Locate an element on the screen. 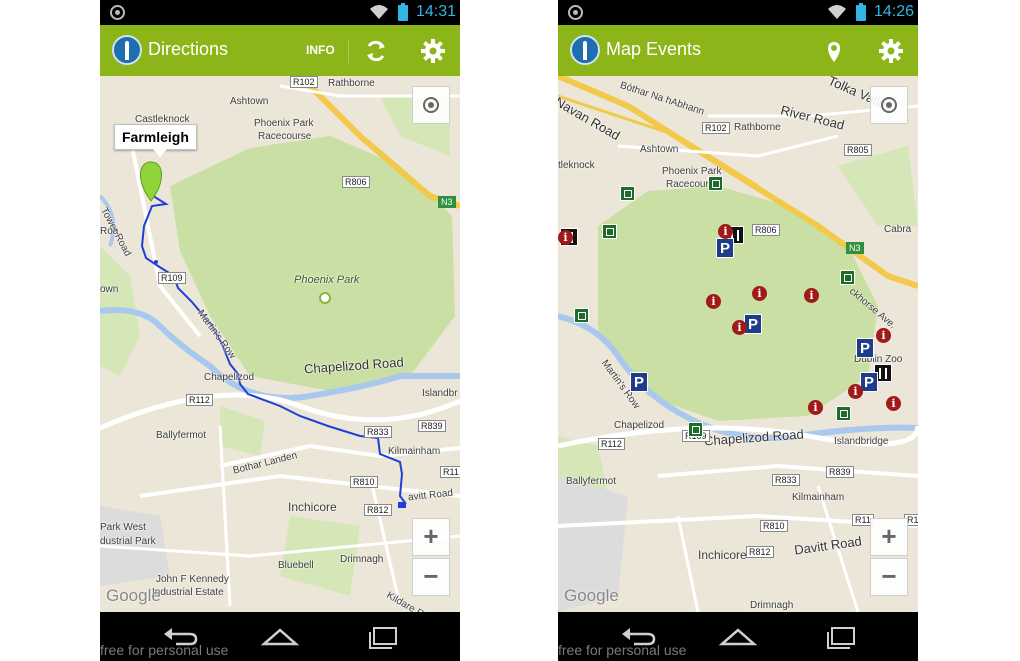 This screenshot has height=661, width=1020. map-label: dustrial Park is located at coordinates (128, 541).